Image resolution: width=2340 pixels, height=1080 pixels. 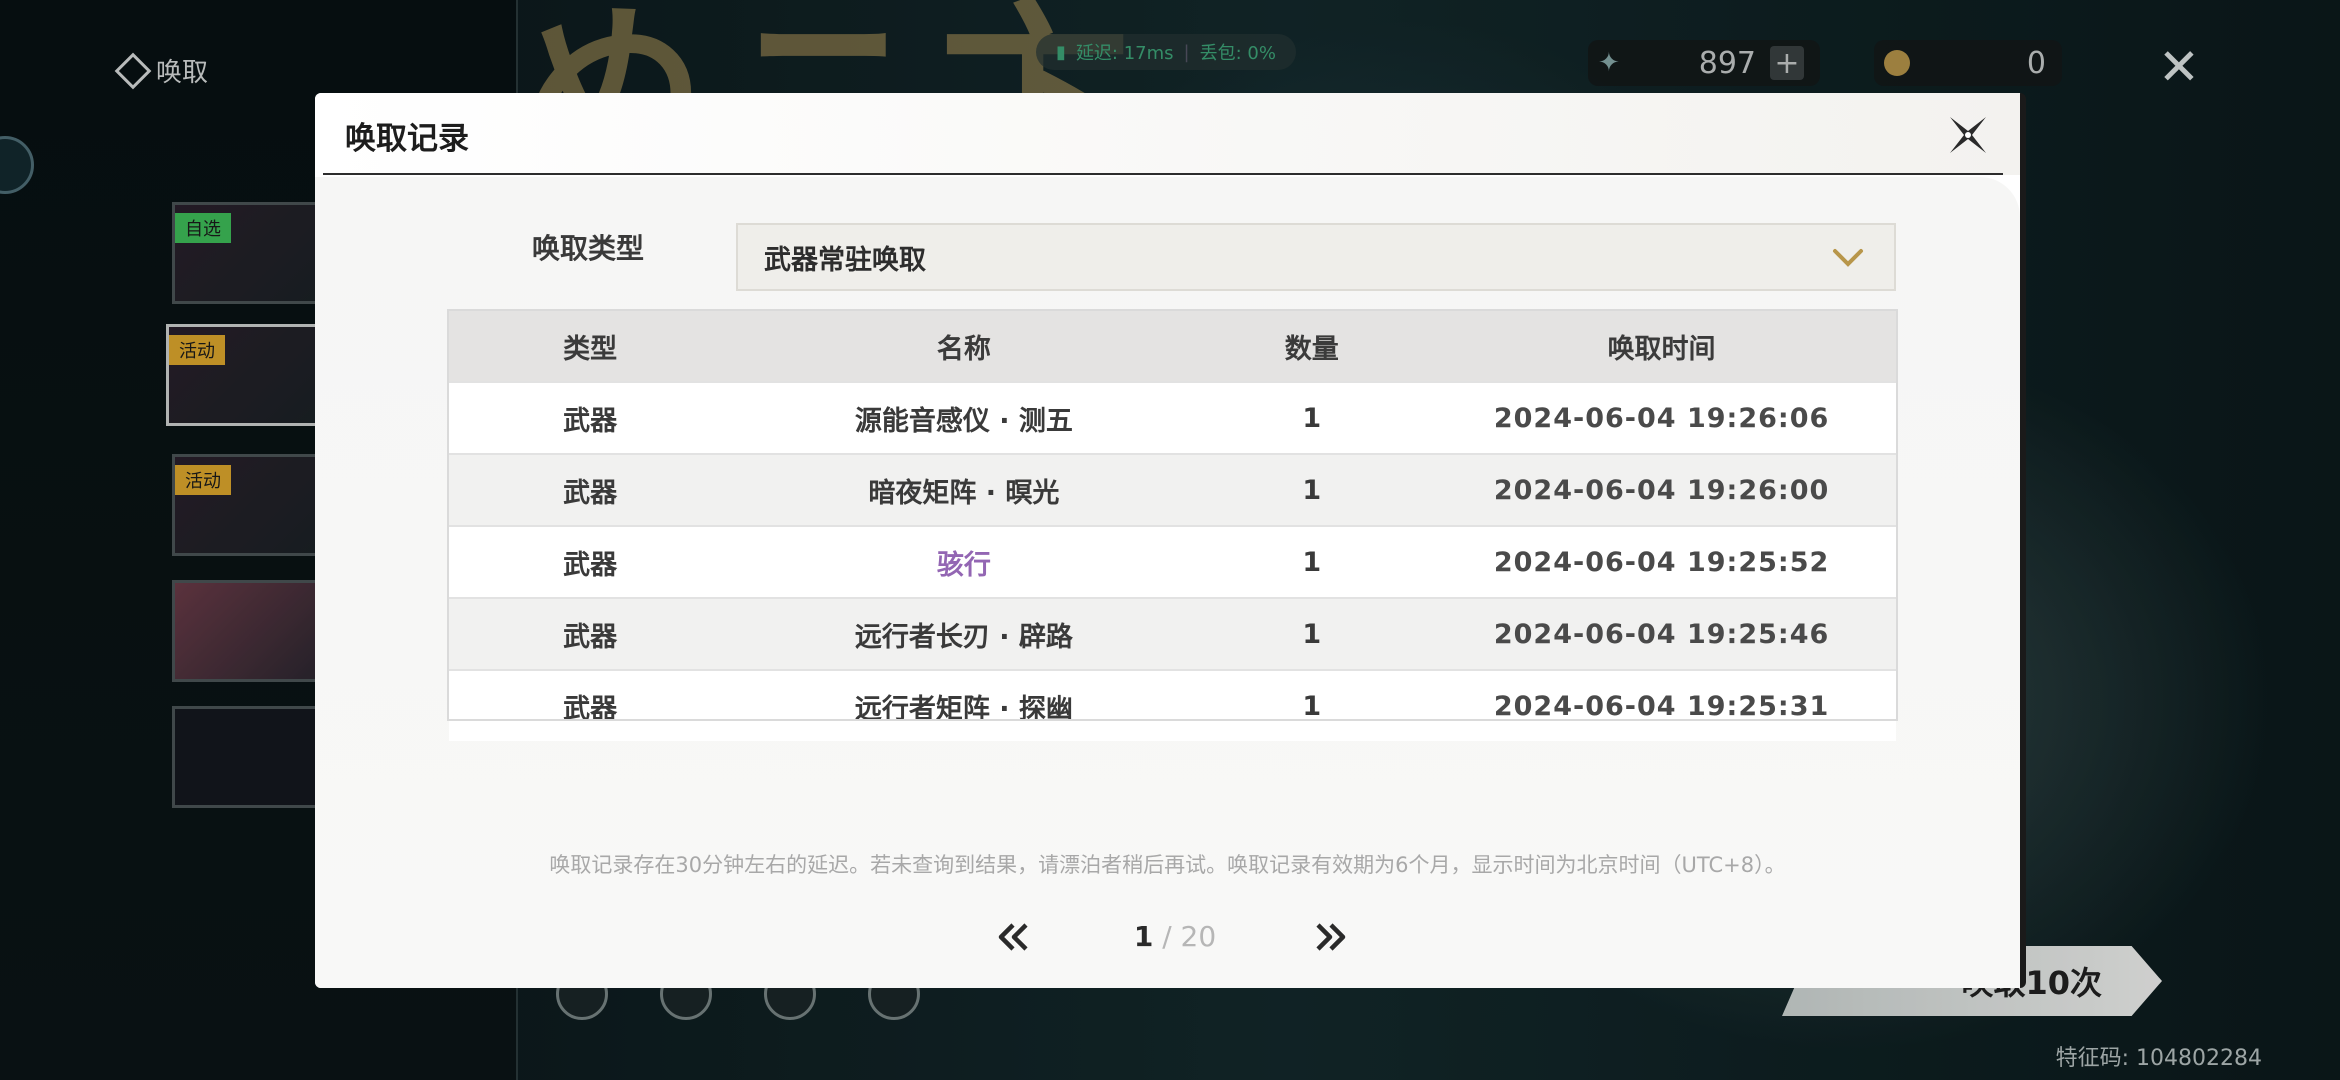 I want to click on current-page: 1, so click(x=1143, y=936).